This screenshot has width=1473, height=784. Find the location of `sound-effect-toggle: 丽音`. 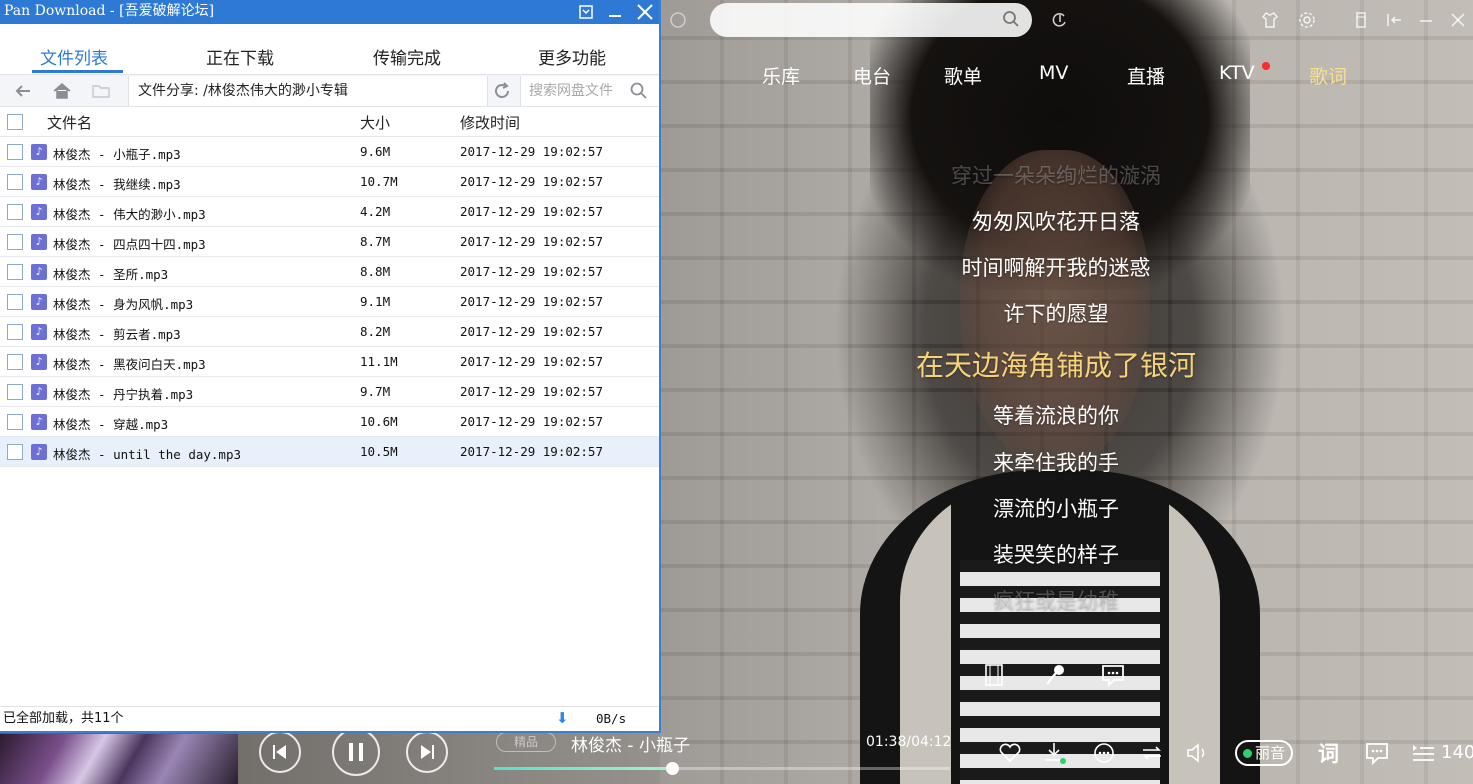

sound-effect-toggle: 丽音 is located at coordinates (1264, 753).